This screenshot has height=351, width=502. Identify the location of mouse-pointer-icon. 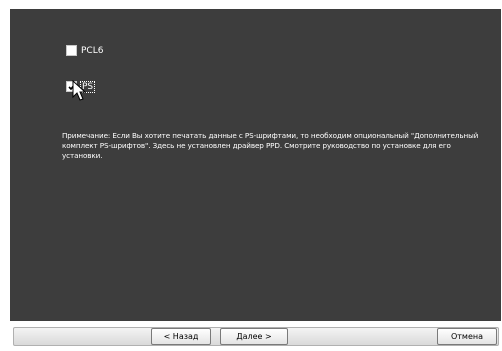
(79, 90).